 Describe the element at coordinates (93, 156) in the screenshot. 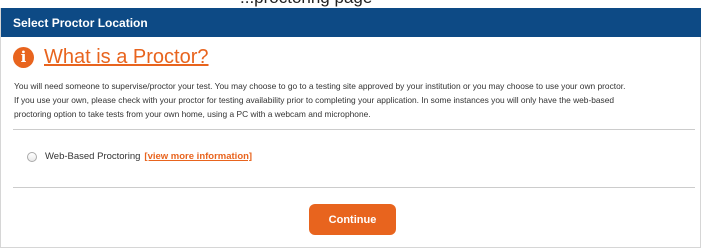

I see `option-label: Web-Based Proctoring` at that location.